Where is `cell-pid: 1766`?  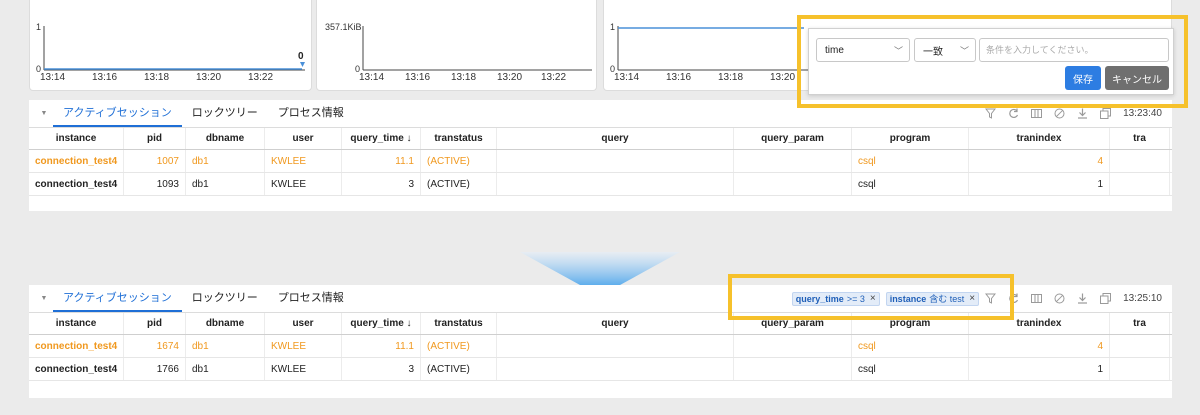 cell-pid: 1766 is located at coordinates (155, 369).